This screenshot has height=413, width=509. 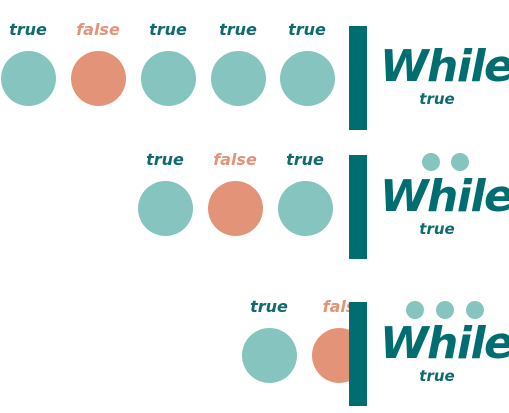 What do you see at coordinates (335, 306) in the screenshot?
I see `value-label: fals` at bounding box center [335, 306].